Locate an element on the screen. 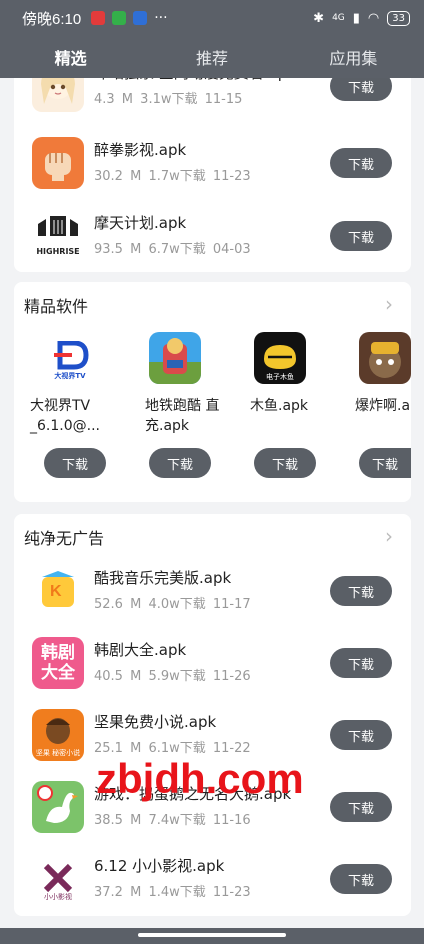 This screenshot has width=424, height=944. browser-icon is located at coordinates (140, 18).